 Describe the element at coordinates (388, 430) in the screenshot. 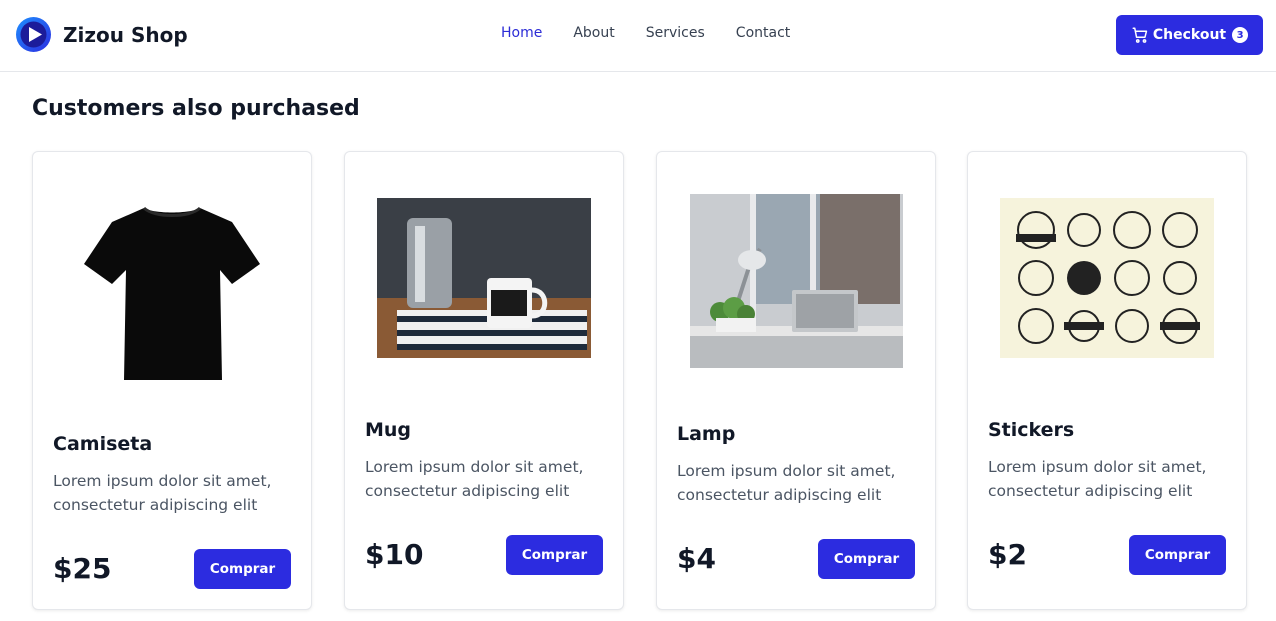

I see `product-name: Mug` at that location.